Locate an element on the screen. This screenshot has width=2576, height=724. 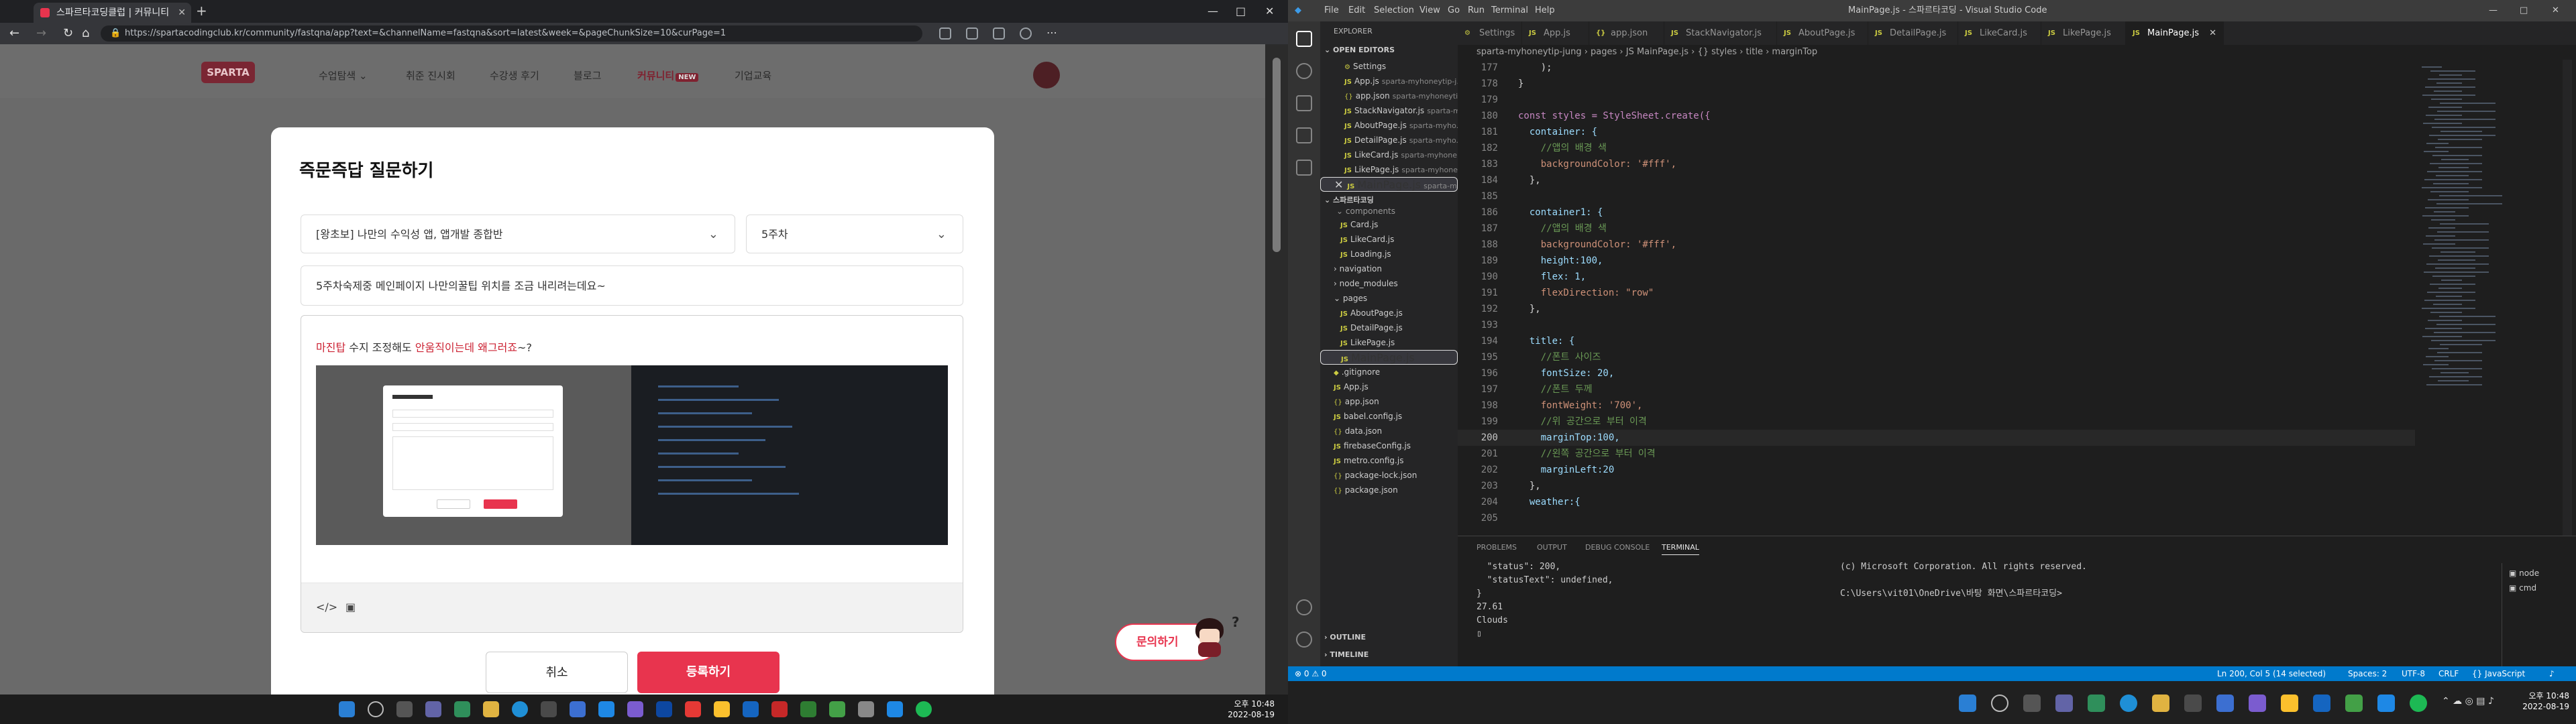
code-line: 198 fontWeight: '700', is located at coordinates (1936, 406).